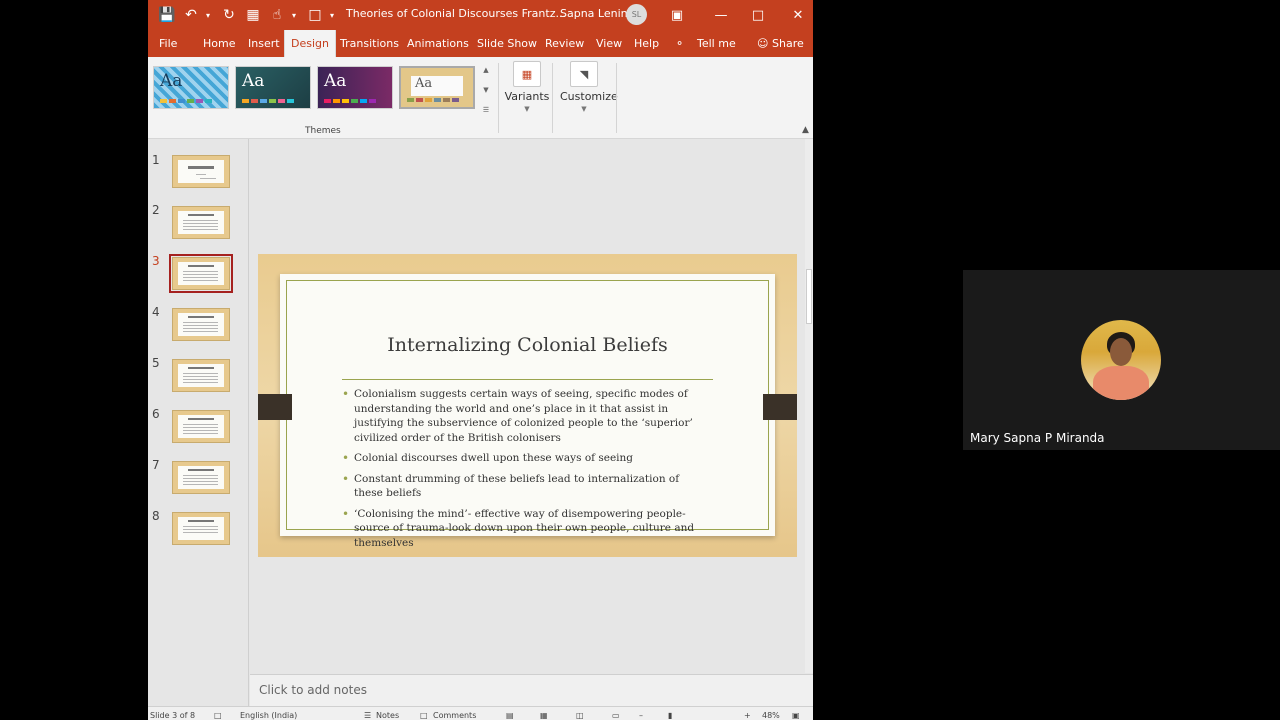 The height and width of the screenshot is (720, 1280). I want to click on tab-file: File, so click(168, 43).